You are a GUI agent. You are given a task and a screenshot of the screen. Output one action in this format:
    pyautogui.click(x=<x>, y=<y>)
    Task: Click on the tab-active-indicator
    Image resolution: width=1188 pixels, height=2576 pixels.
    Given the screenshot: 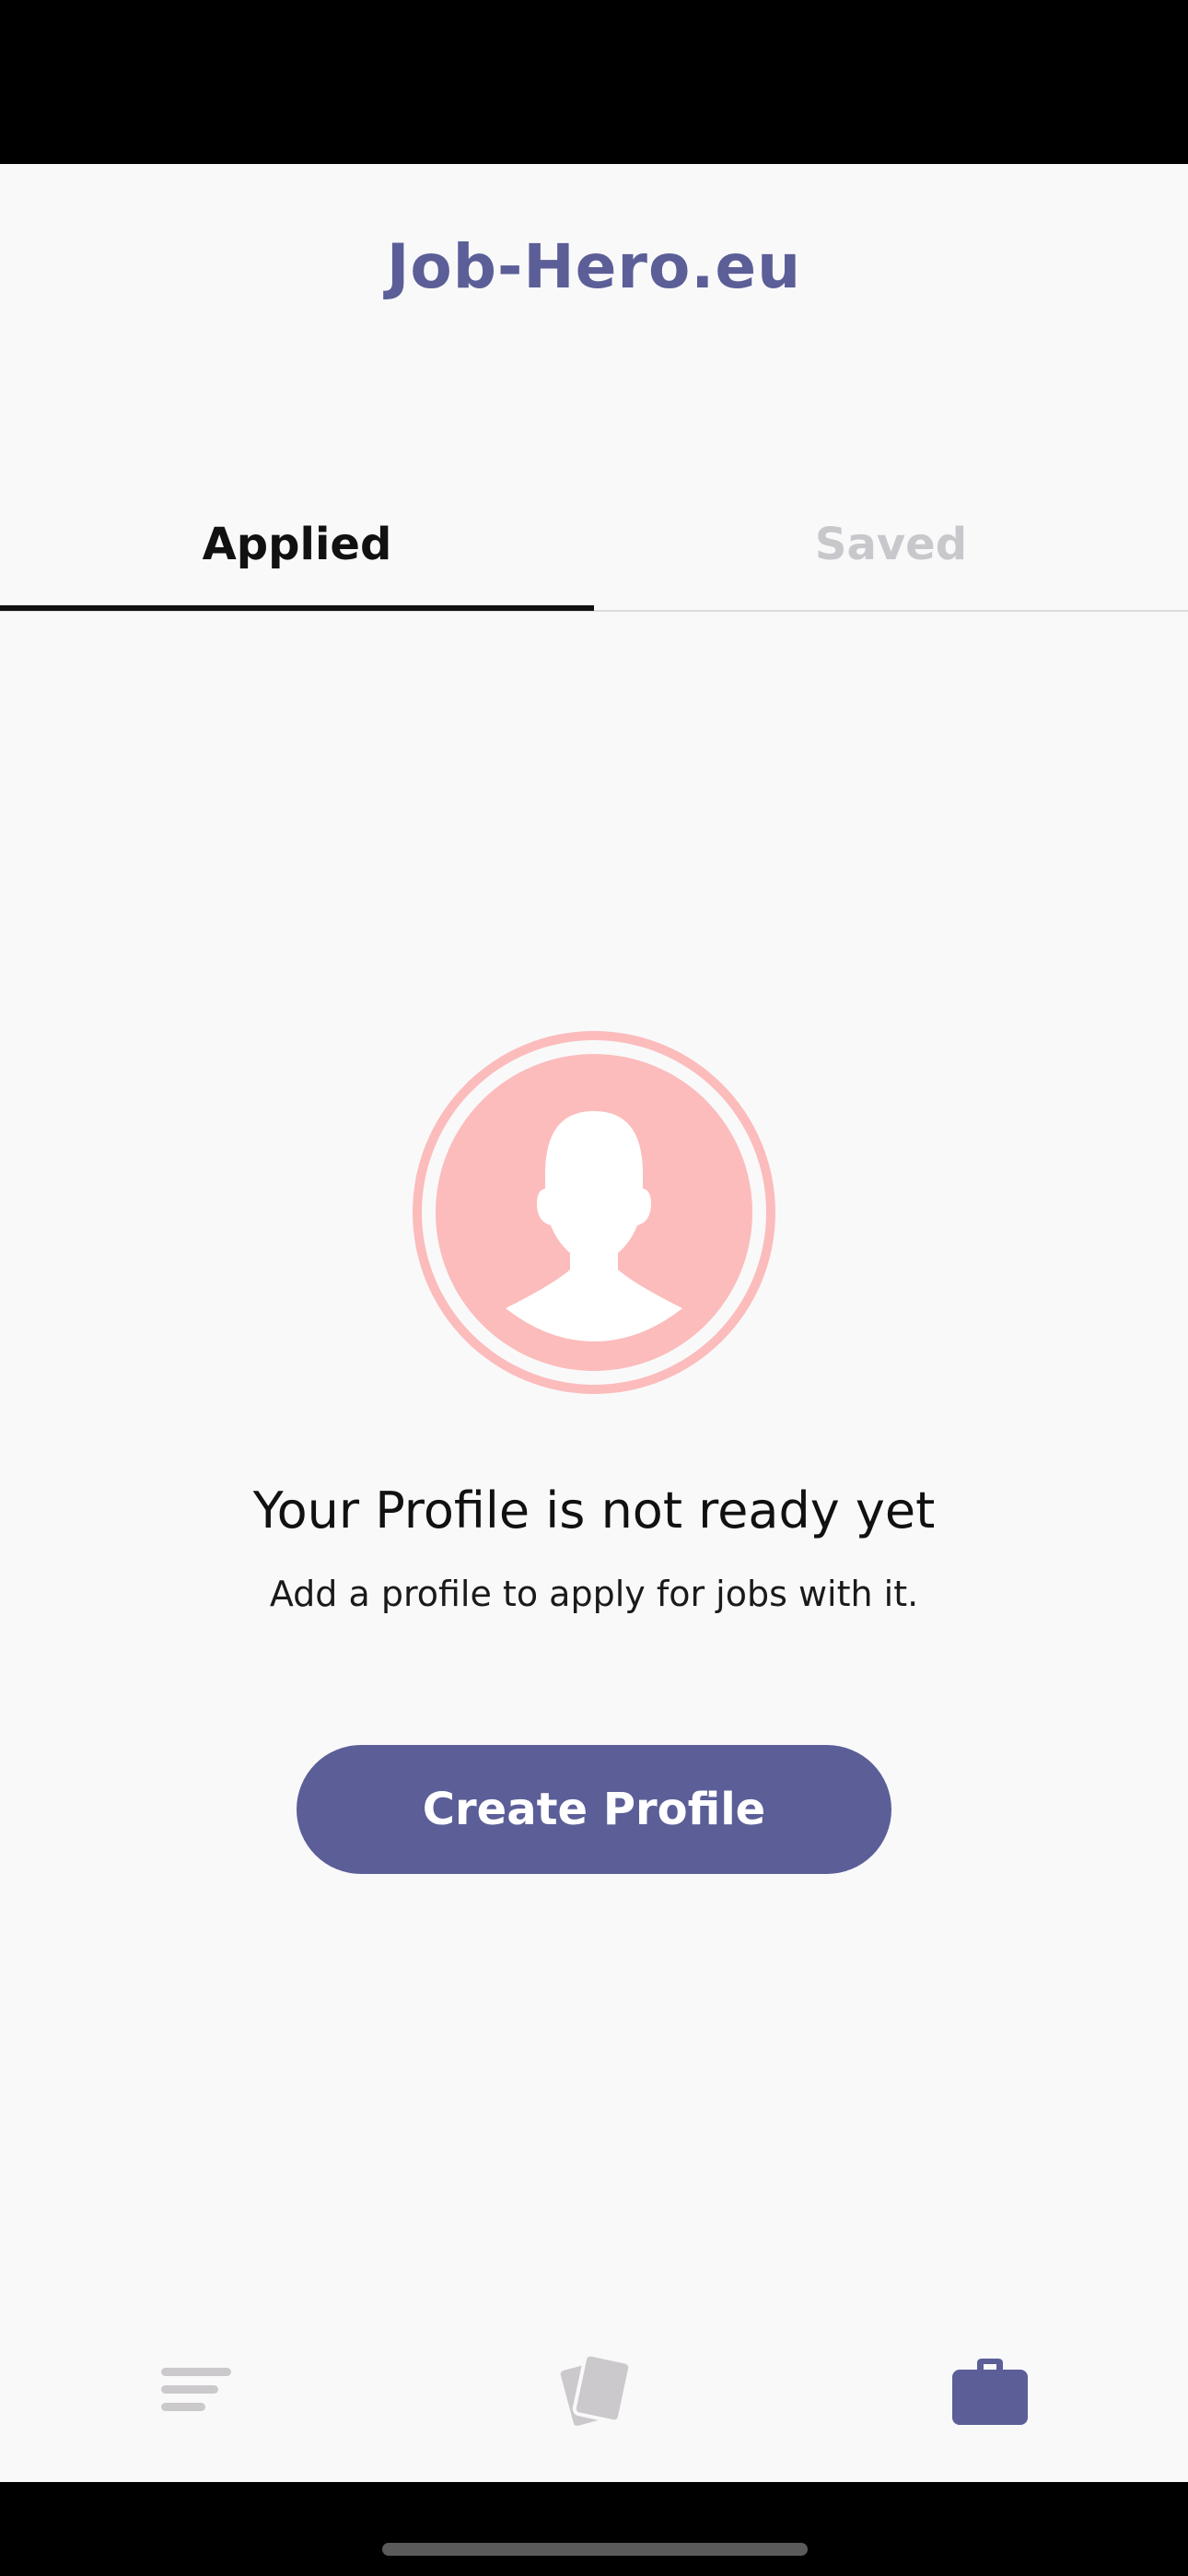 What is the action you would take?
    pyautogui.click(x=297, y=608)
    